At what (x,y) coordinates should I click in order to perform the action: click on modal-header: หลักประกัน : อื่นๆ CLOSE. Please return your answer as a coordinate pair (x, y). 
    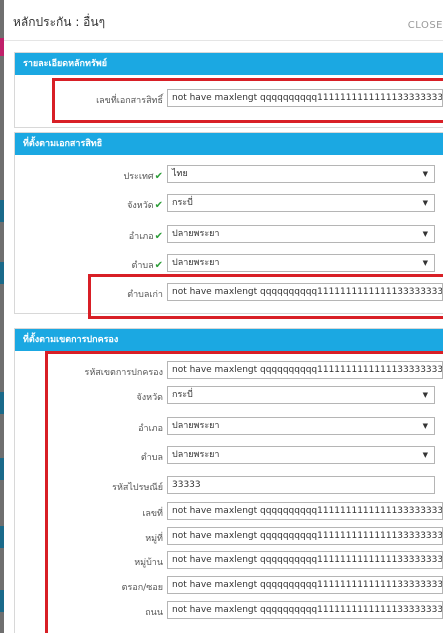
    Looking at the image, I should click on (223, 20).